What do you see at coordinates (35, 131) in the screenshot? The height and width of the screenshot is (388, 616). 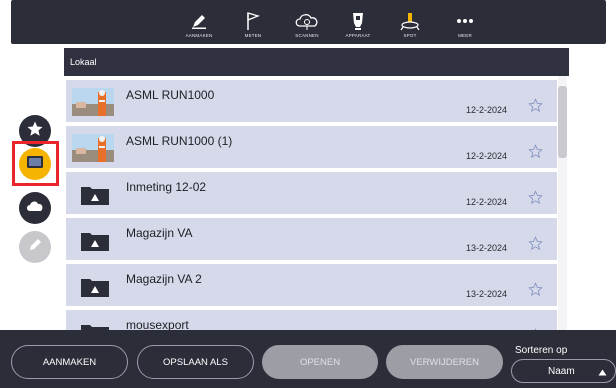 I see `star-icon` at bounding box center [35, 131].